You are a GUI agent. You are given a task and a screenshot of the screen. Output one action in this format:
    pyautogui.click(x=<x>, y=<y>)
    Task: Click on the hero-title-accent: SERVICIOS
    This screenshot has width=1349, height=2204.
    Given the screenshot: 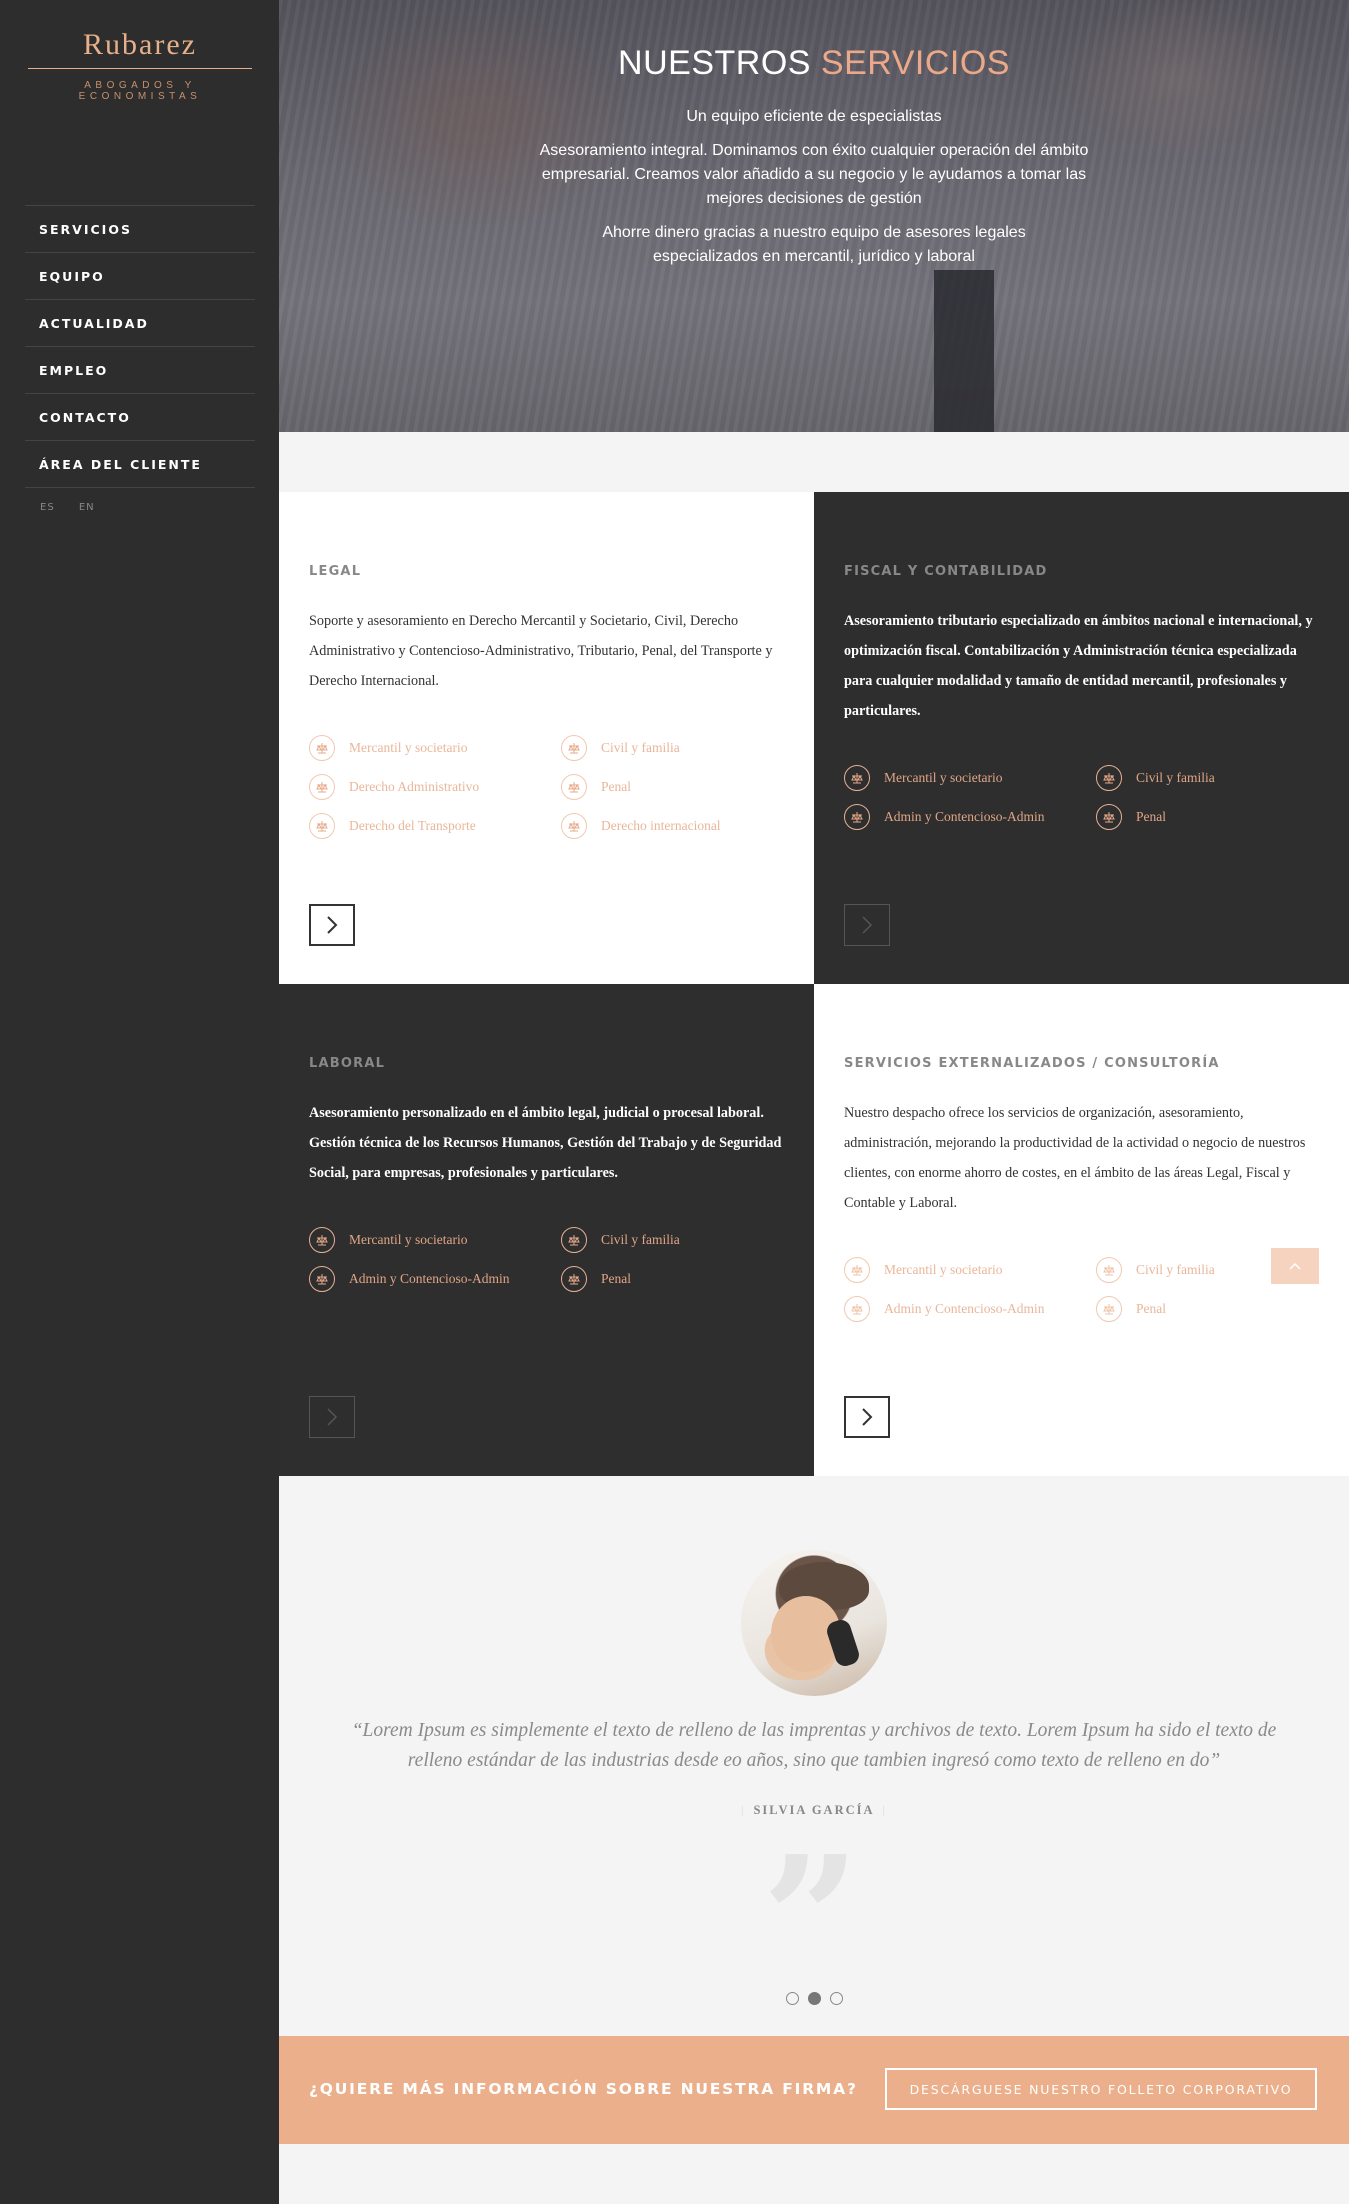 What is the action you would take?
    pyautogui.click(x=915, y=63)
    